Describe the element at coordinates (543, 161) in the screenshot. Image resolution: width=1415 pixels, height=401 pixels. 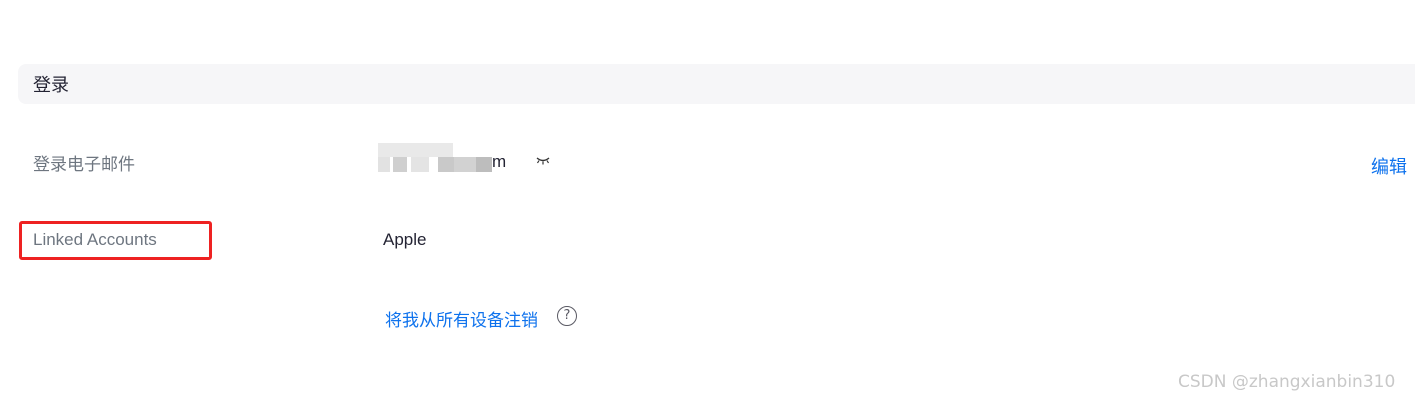
I see `eye-closed-icon` at that location.